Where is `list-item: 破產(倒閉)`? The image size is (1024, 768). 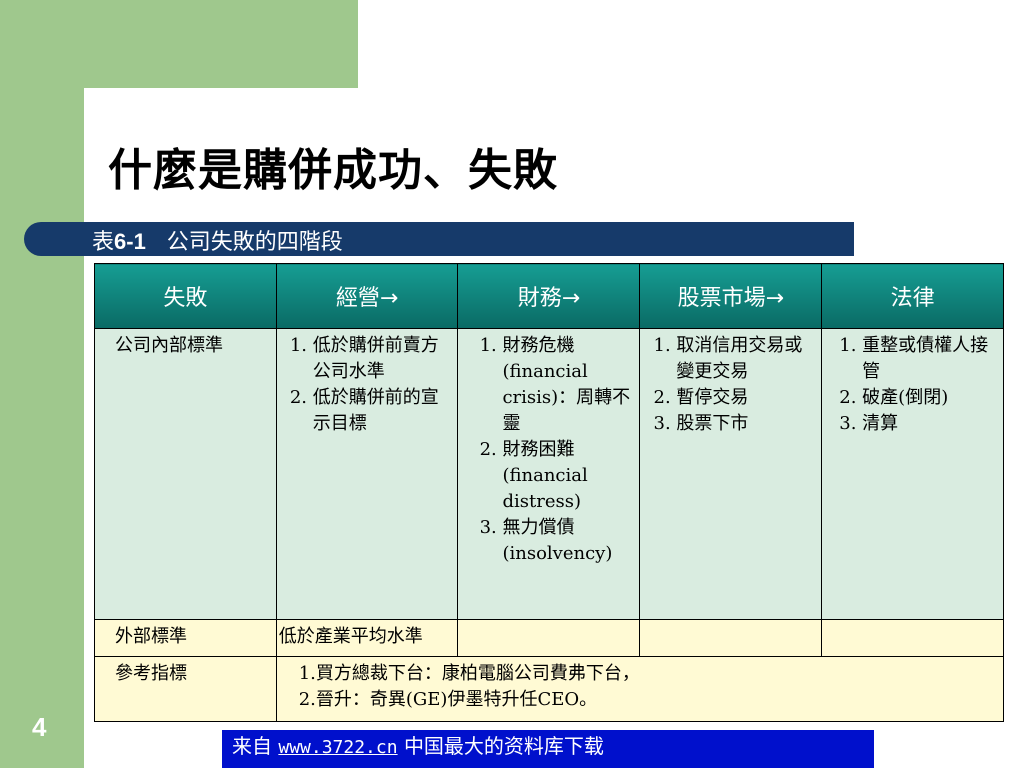 list-item: 破產(倒閉) is located at coordinates (929, 398).